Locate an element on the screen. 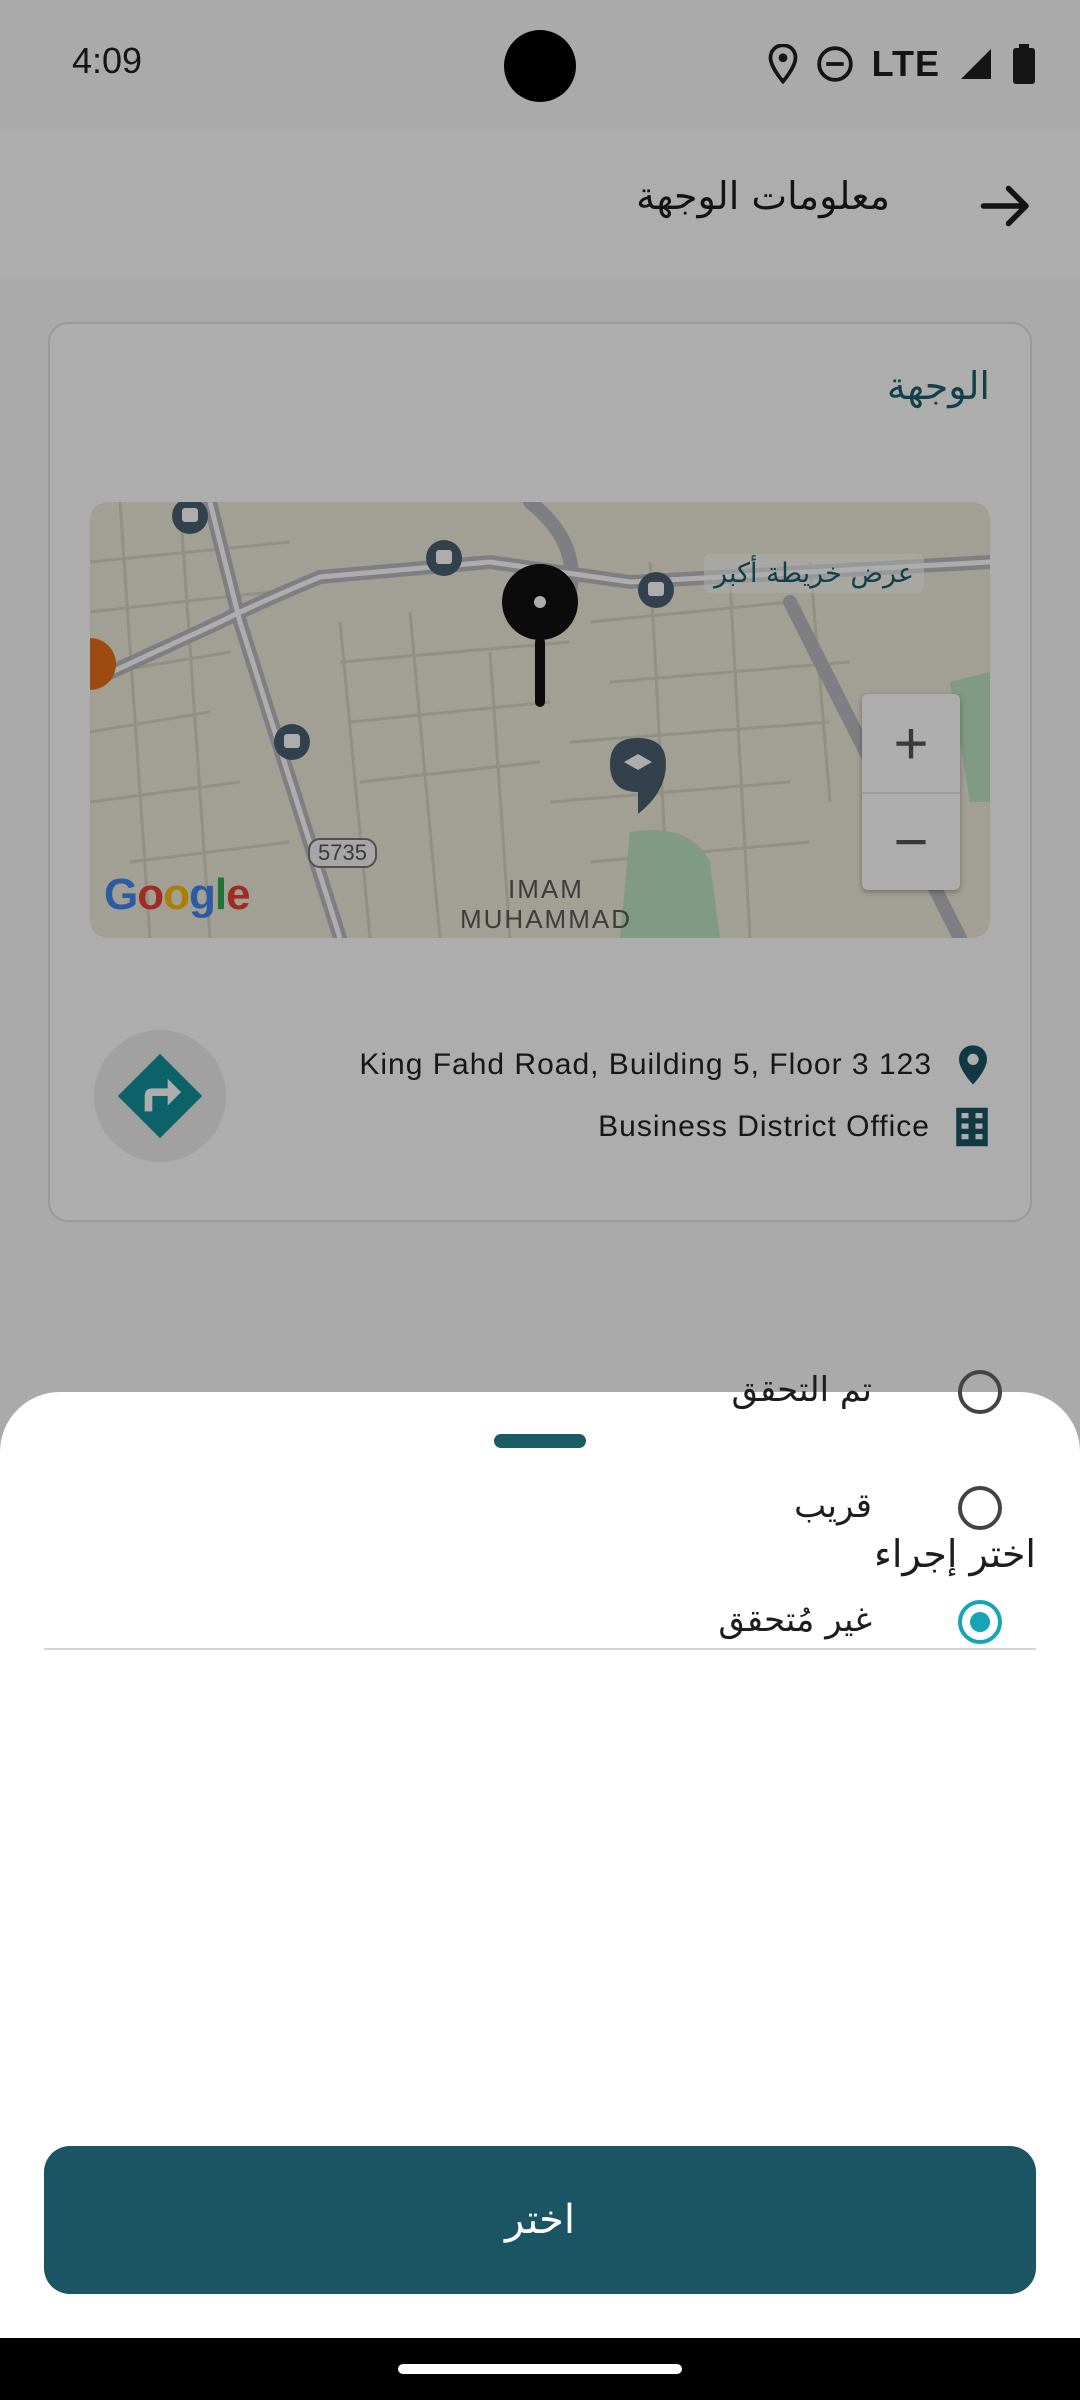 This screenshot has height=2400, width=1080. select-button: اختر is located at coordinates (540, 2220).